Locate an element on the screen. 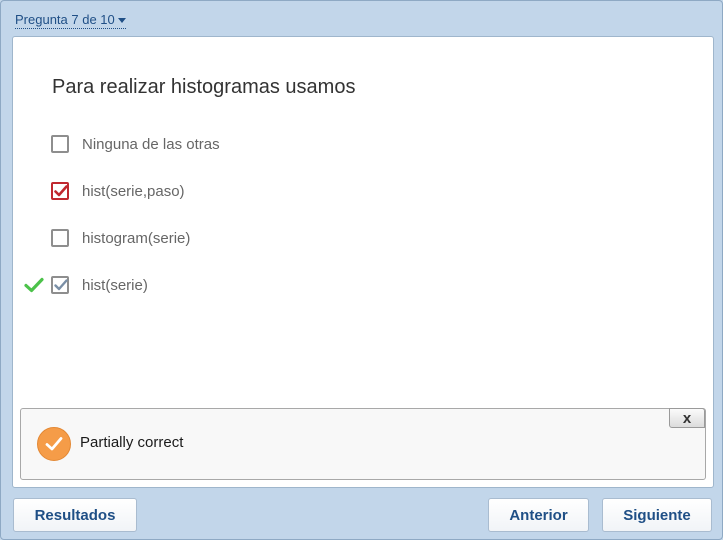 The height and width of the screenshot is (540, 723). option-label: histogram(serie) is located at coordinates (136, 238).